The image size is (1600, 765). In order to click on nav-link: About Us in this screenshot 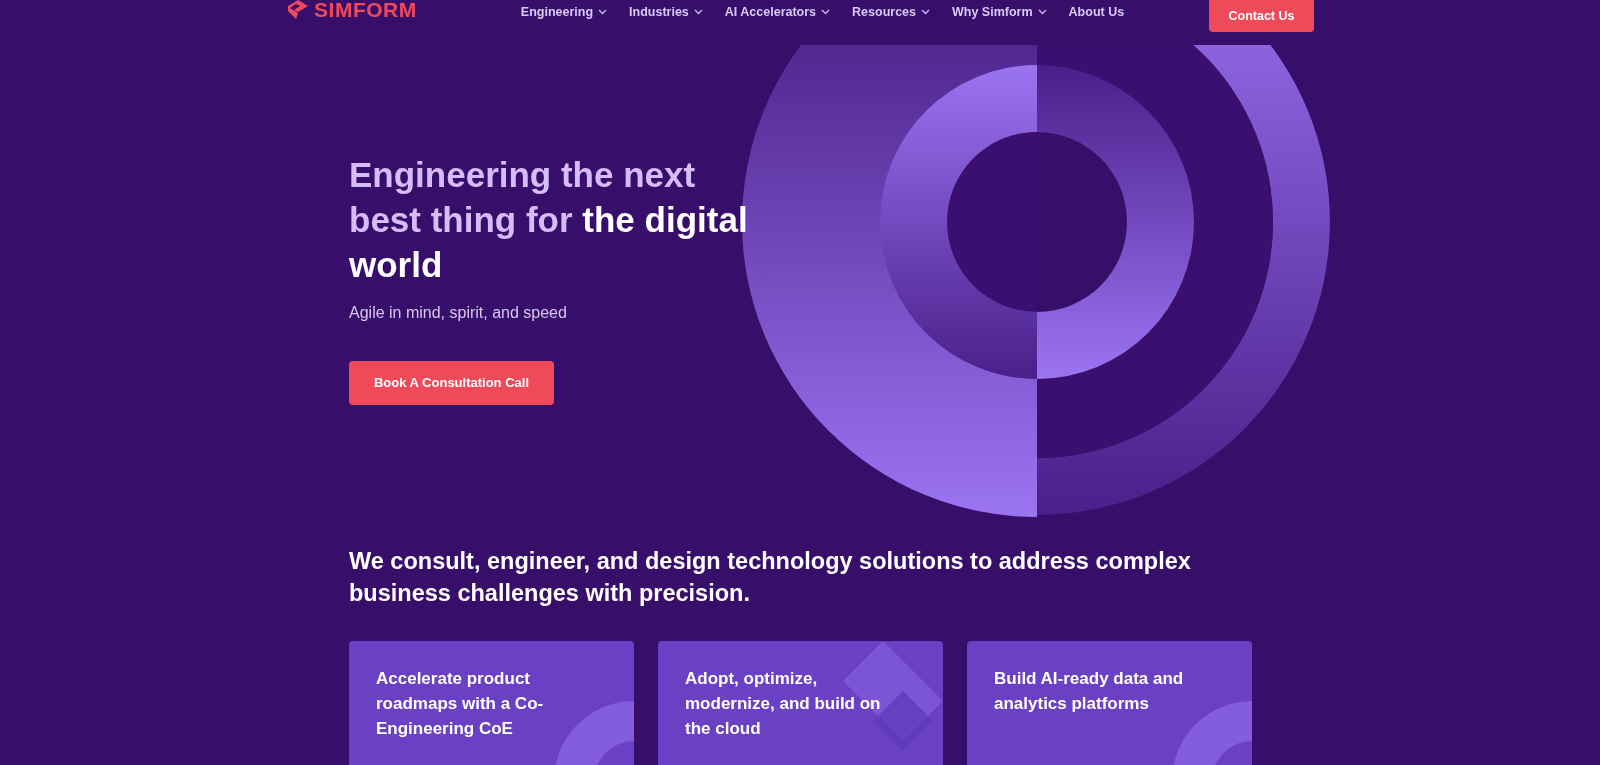, I will do `click(1096, 12)`.